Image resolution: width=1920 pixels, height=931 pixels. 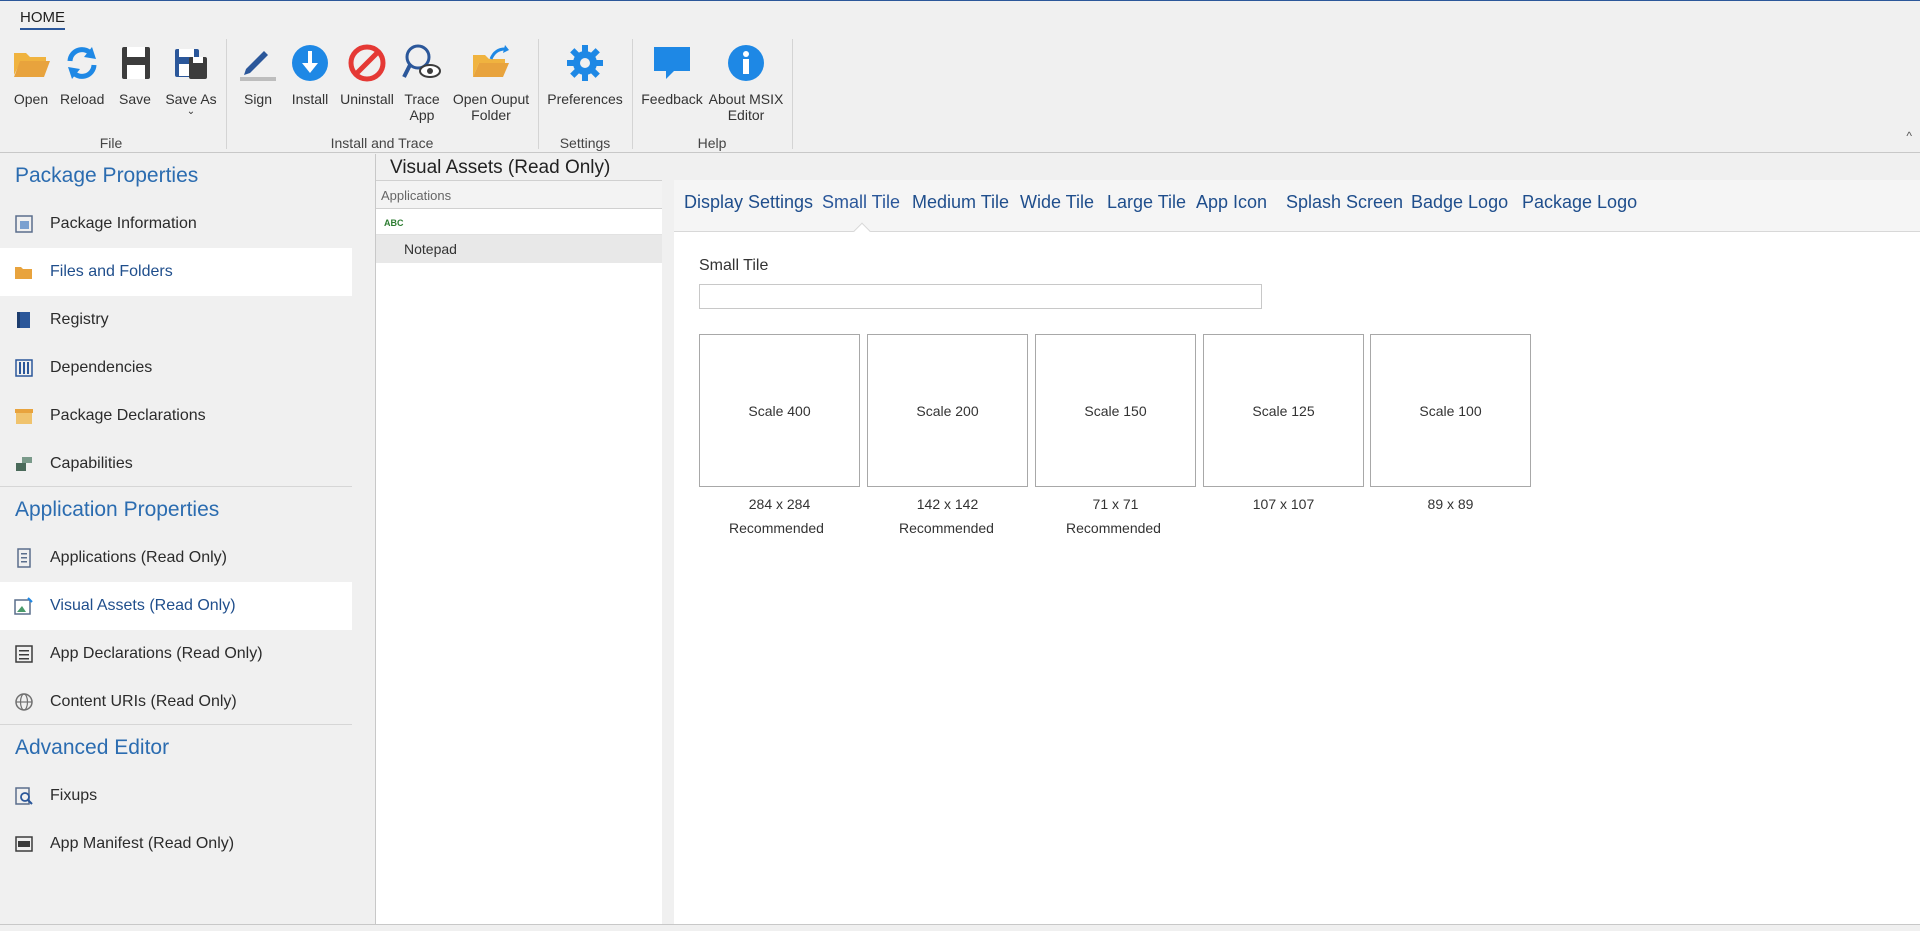 I want to click on feedback-button: Feedback, so click(x=672, y=75).